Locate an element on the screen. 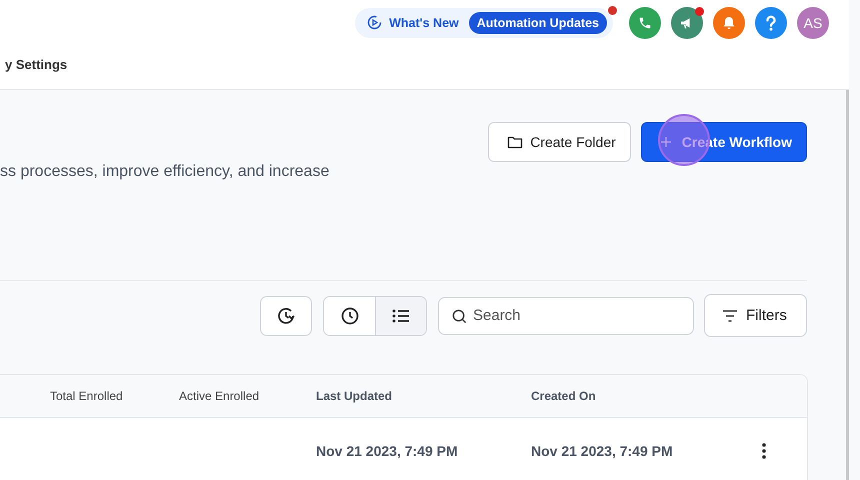 This screenshot has width=860, height=480. filters-button: Filters is located at coordinates (755, 315).